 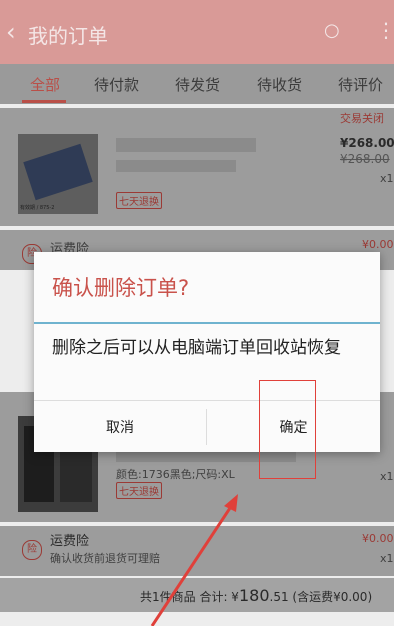 I want to click on annotation-arrow, so click(x=194, y=560).